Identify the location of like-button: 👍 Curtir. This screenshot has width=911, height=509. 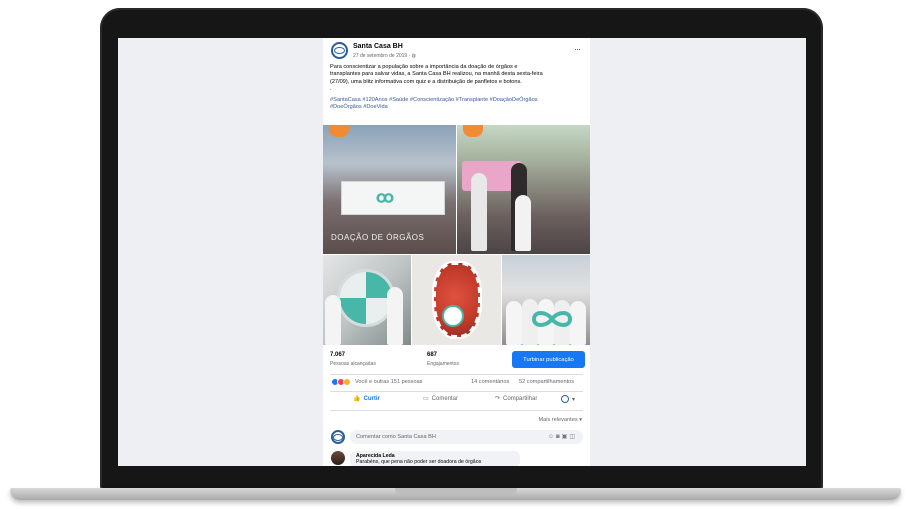
(366, 399).